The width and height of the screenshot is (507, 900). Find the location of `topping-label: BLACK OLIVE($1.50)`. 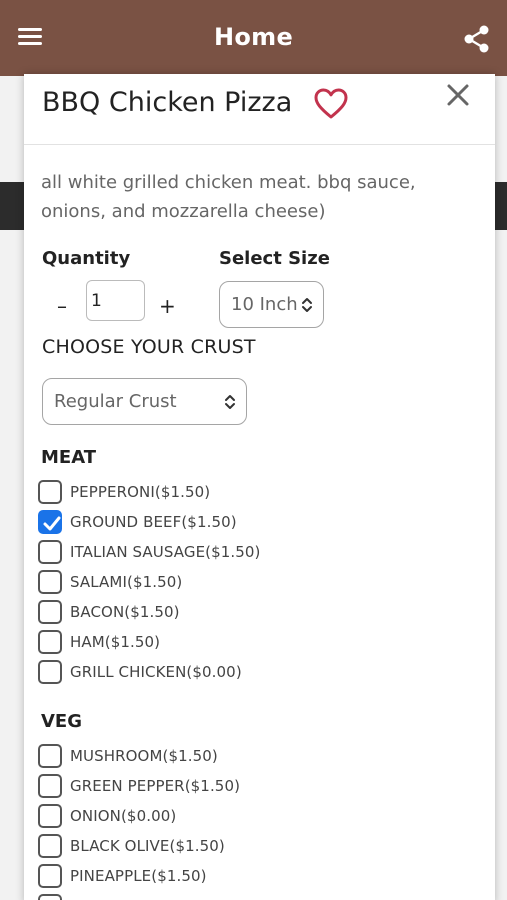

topping-label: BLACK OLIVE($1.50) is located at coordinates (147, 846).